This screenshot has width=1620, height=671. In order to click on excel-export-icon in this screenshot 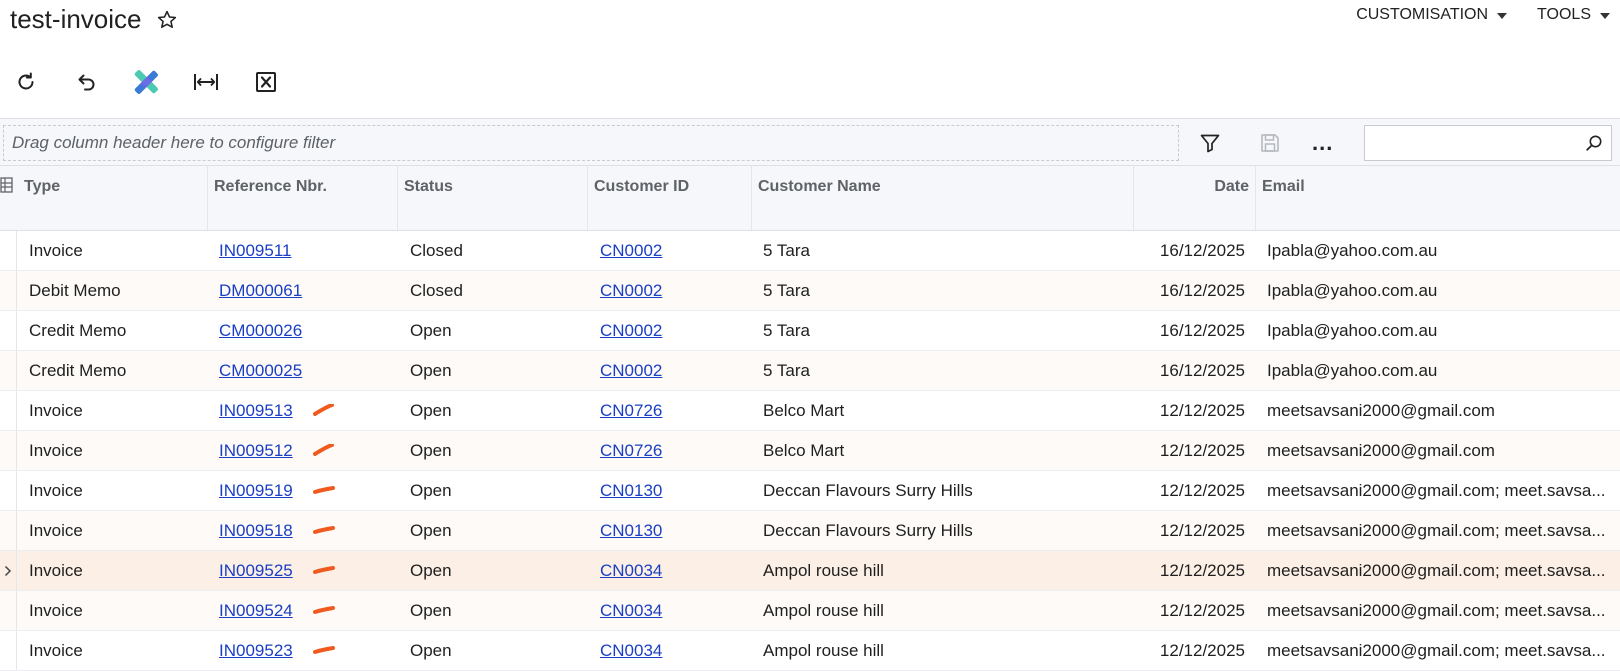, I will do `click(266, 82)`.